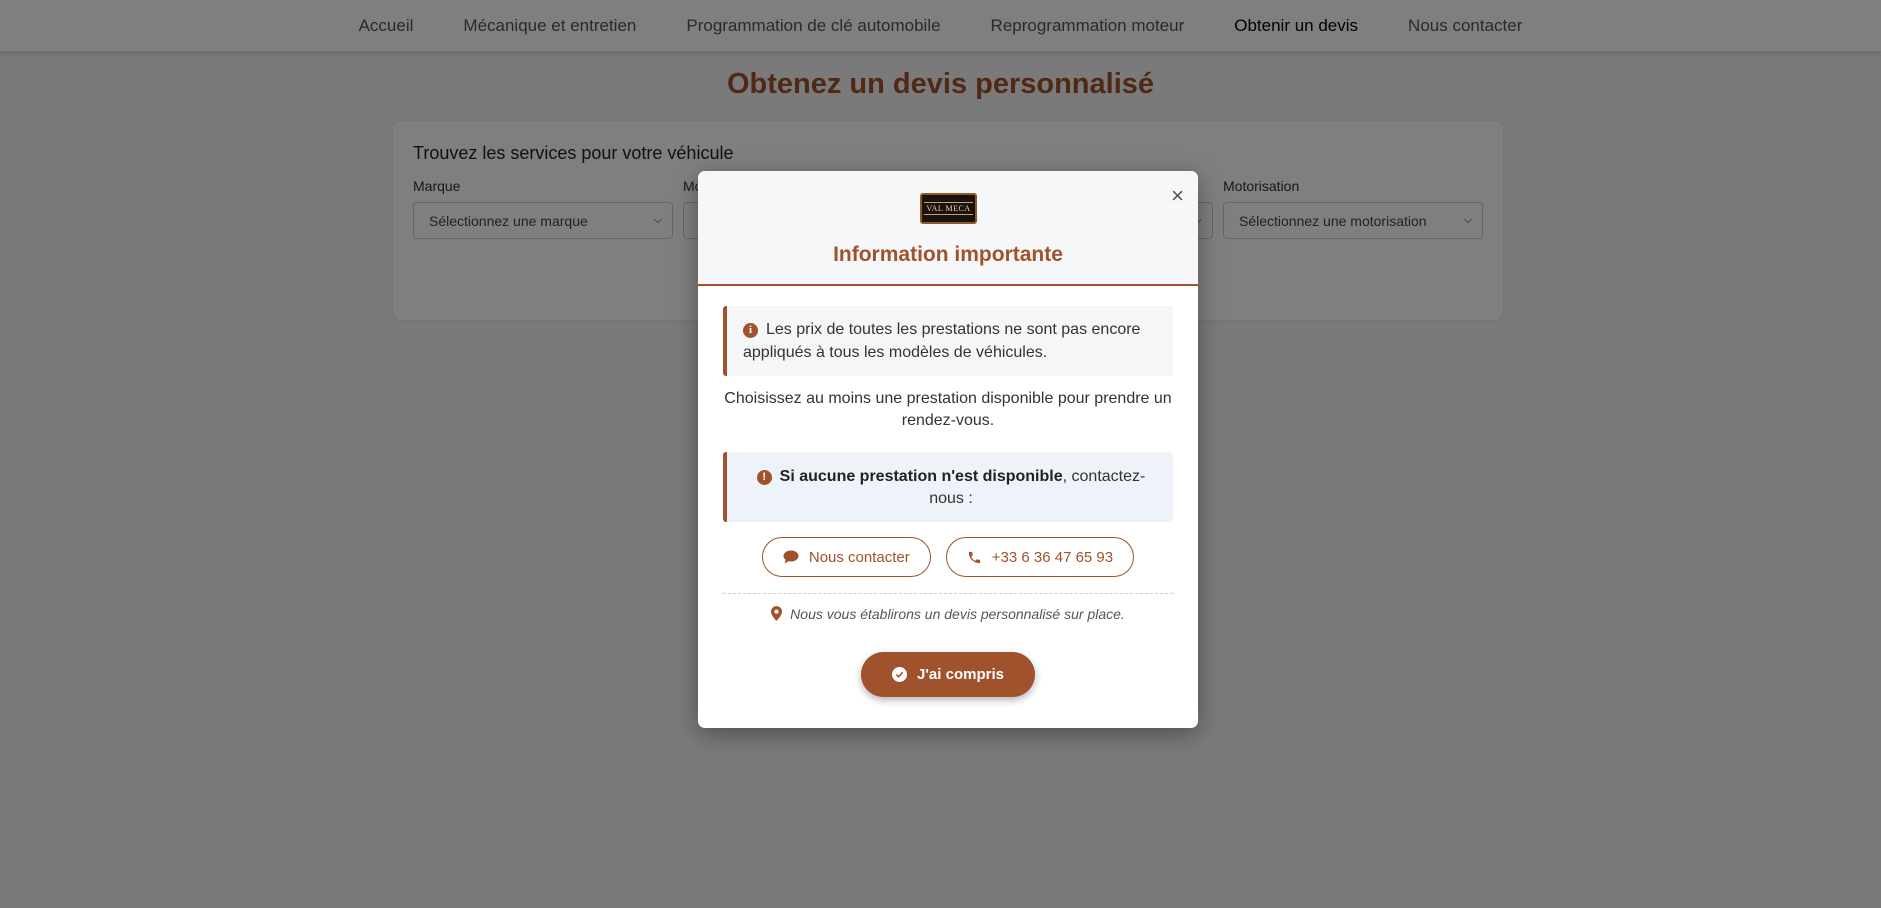  What do you see at coordinates (777, 613) in the screenshot?
I see `map-marker-icon` at bounding box center [777, 613].